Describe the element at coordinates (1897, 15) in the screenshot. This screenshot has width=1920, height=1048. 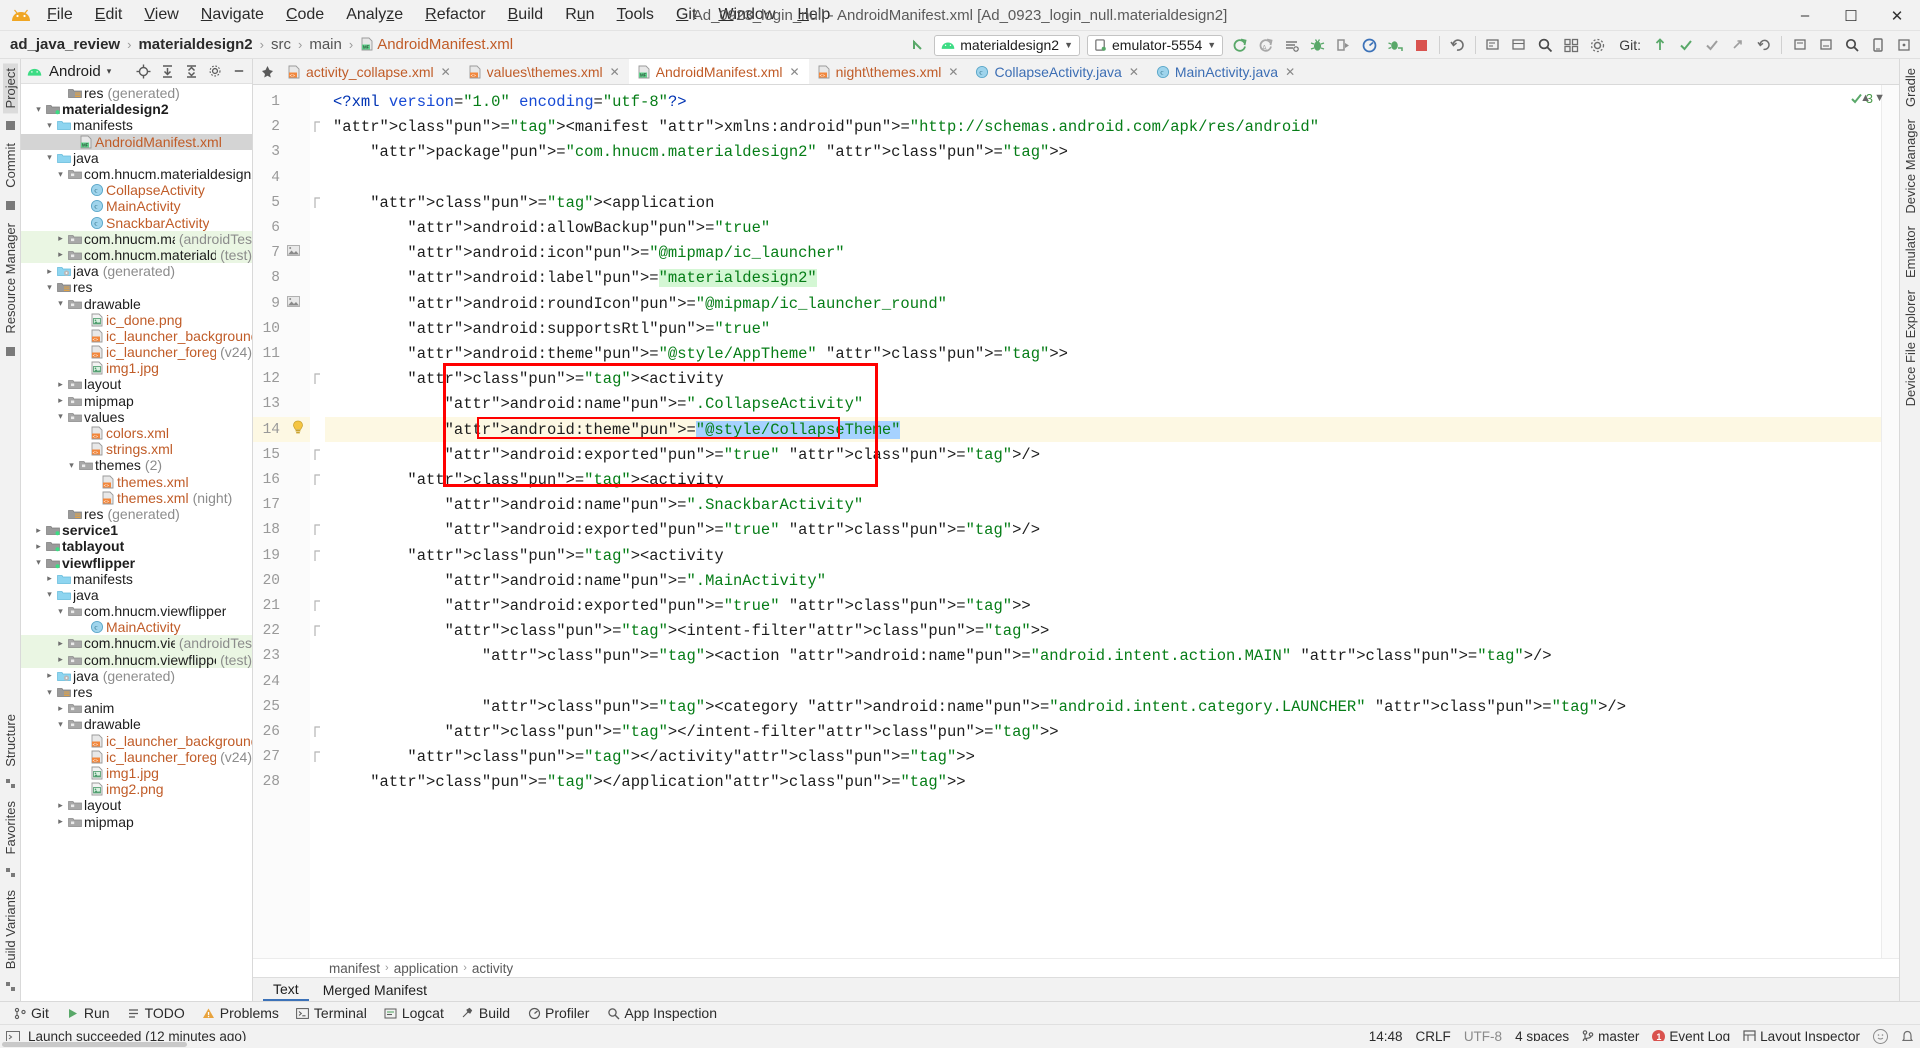
I see `close-button: ✕` at that location.